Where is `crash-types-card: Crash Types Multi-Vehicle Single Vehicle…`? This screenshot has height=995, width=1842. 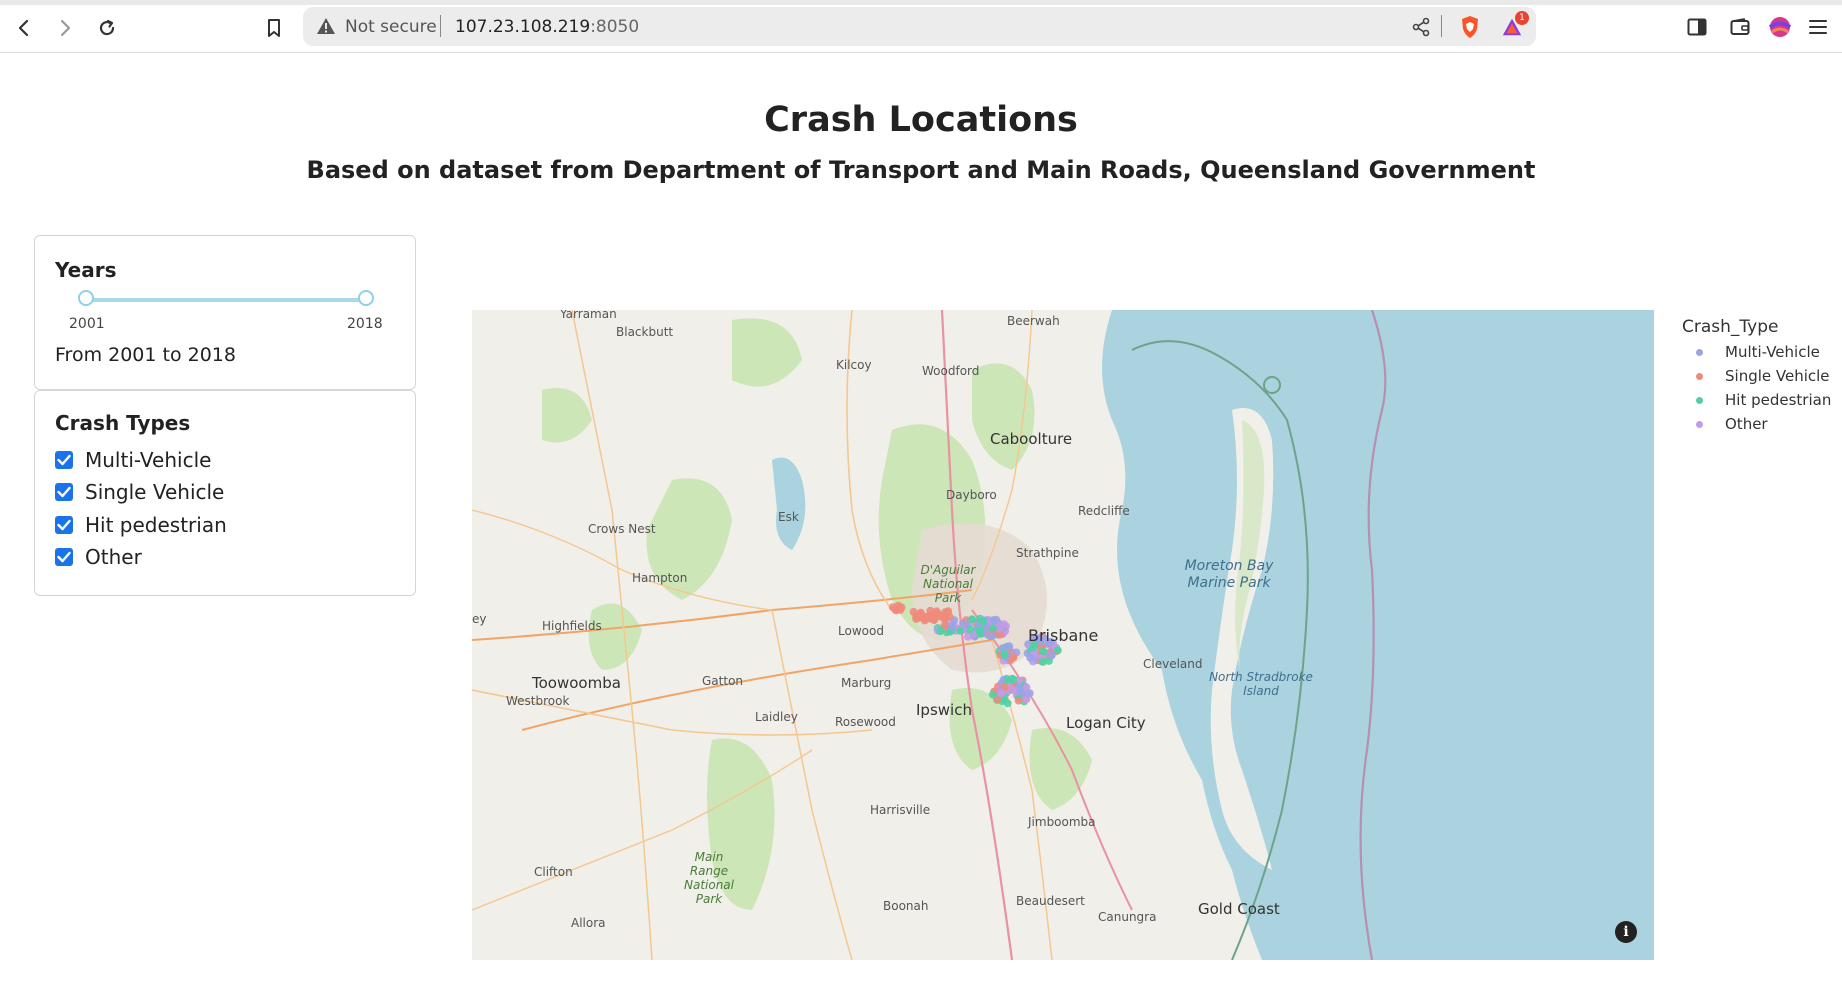 crash-types-card: Crash Types Multi-Vehicle Single Vehicle… is located at coordinates (225, 493).